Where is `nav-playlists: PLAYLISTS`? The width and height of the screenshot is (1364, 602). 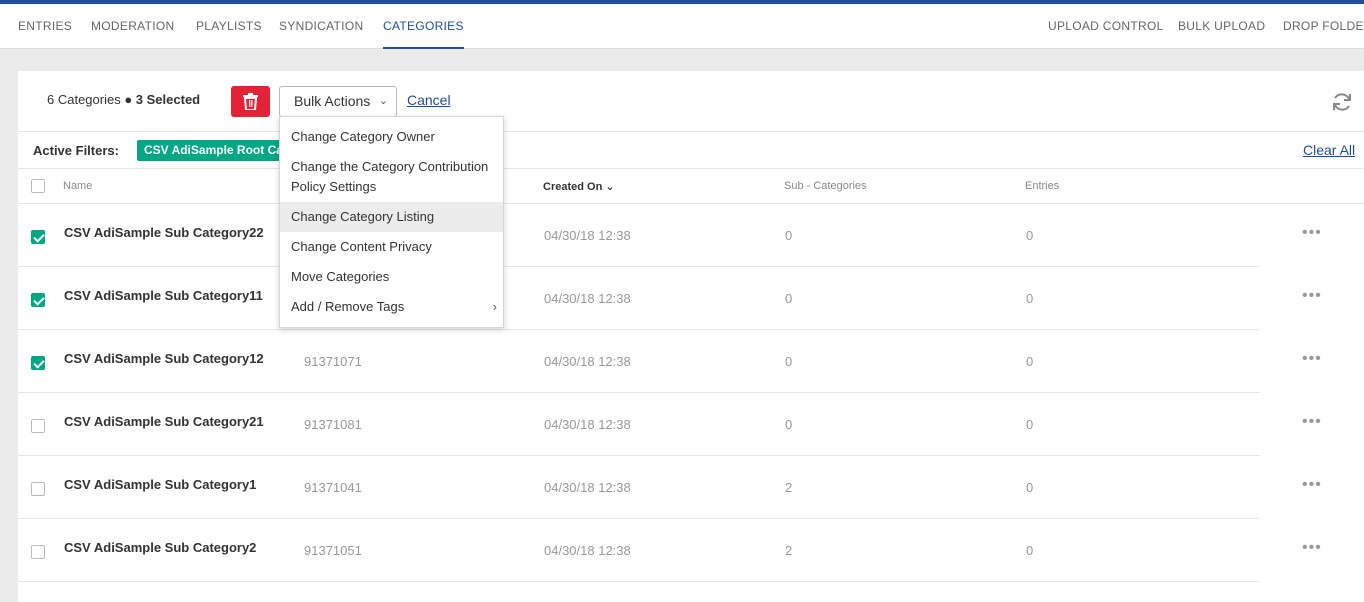
nav-playlists: PLAYLISTS is located at coordinates (229, 26).